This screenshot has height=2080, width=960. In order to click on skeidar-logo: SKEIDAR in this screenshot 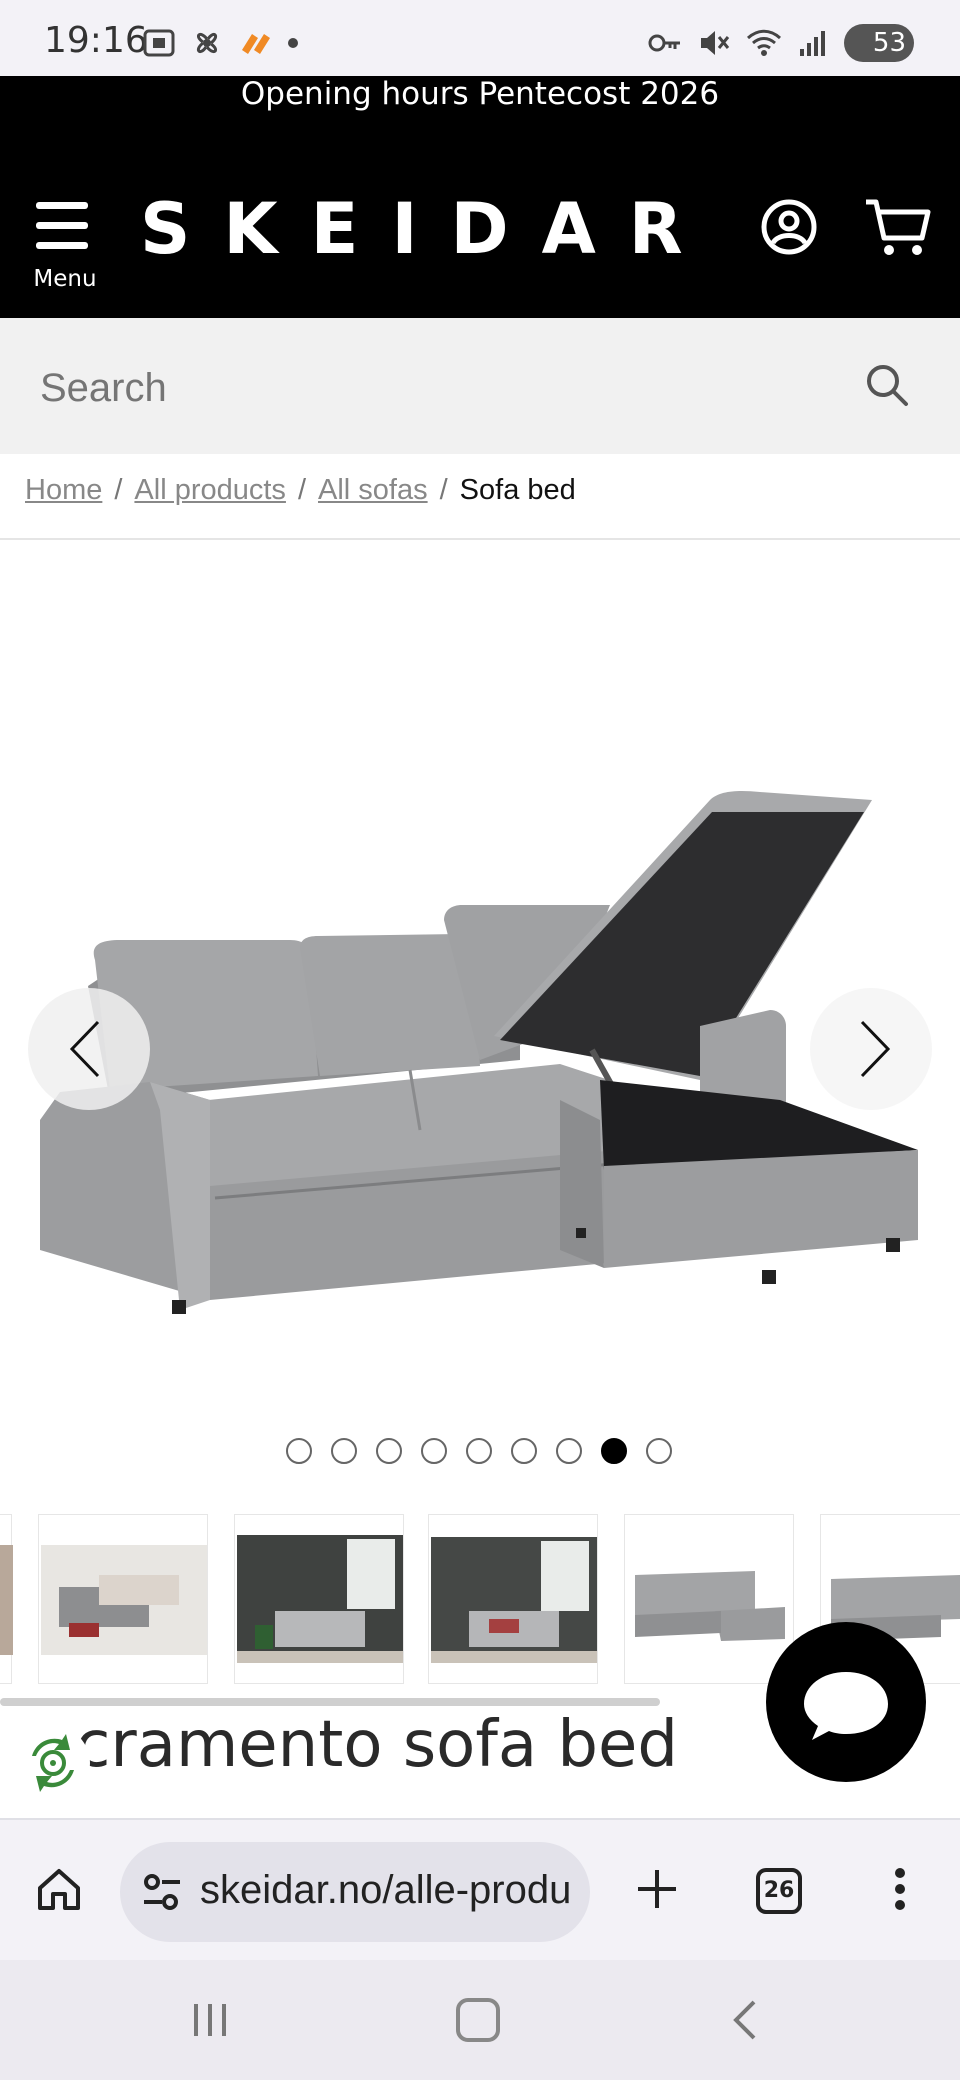, I will do `click(428, 229)`.